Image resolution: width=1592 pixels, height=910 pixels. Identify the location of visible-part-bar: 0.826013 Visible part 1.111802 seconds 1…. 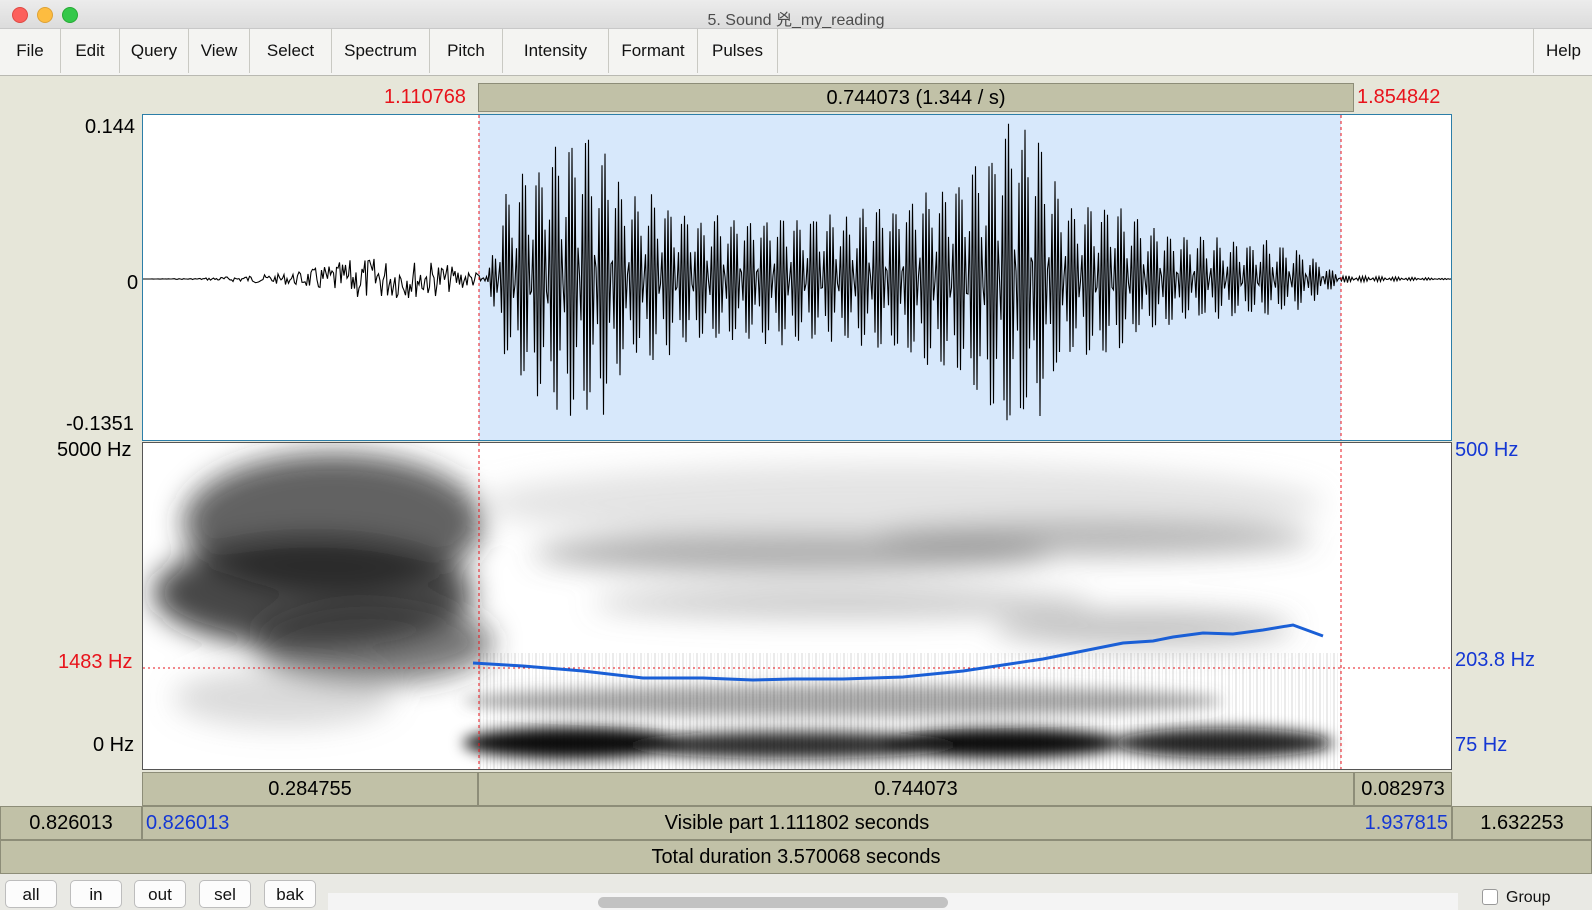
(797, 823).